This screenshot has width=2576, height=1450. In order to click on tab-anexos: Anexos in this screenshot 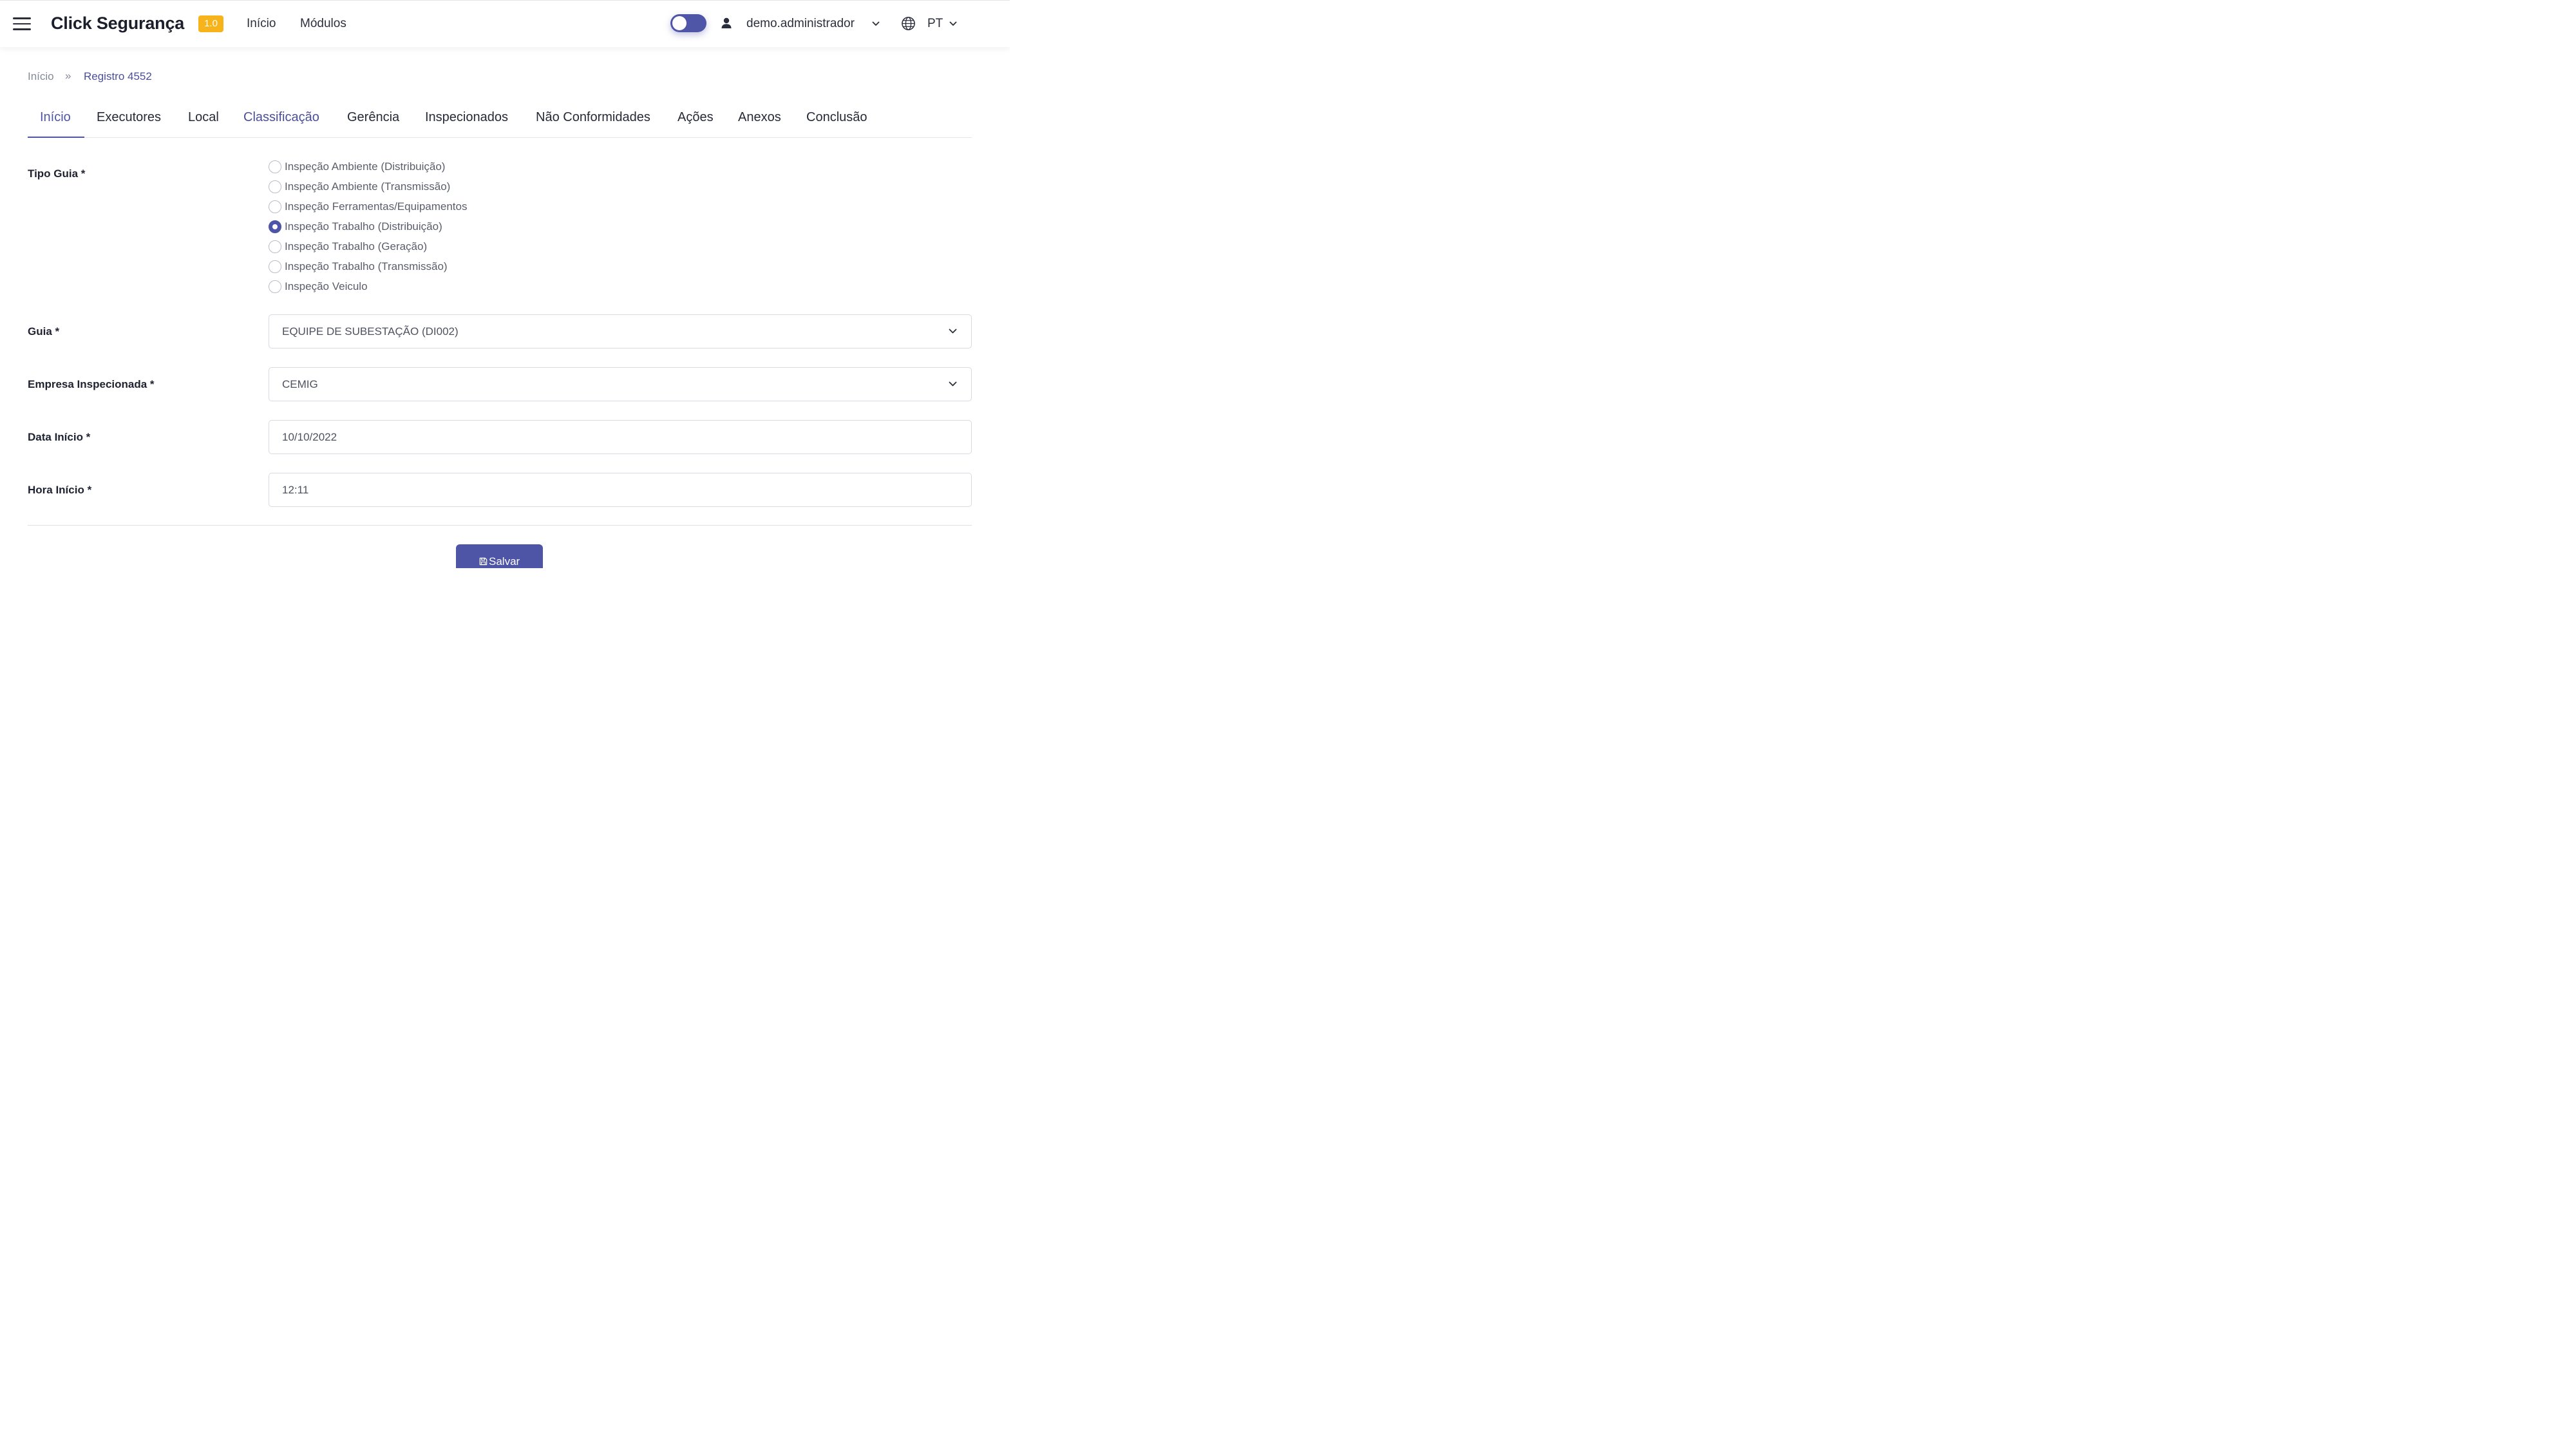, I will do `click(759, 118)`.